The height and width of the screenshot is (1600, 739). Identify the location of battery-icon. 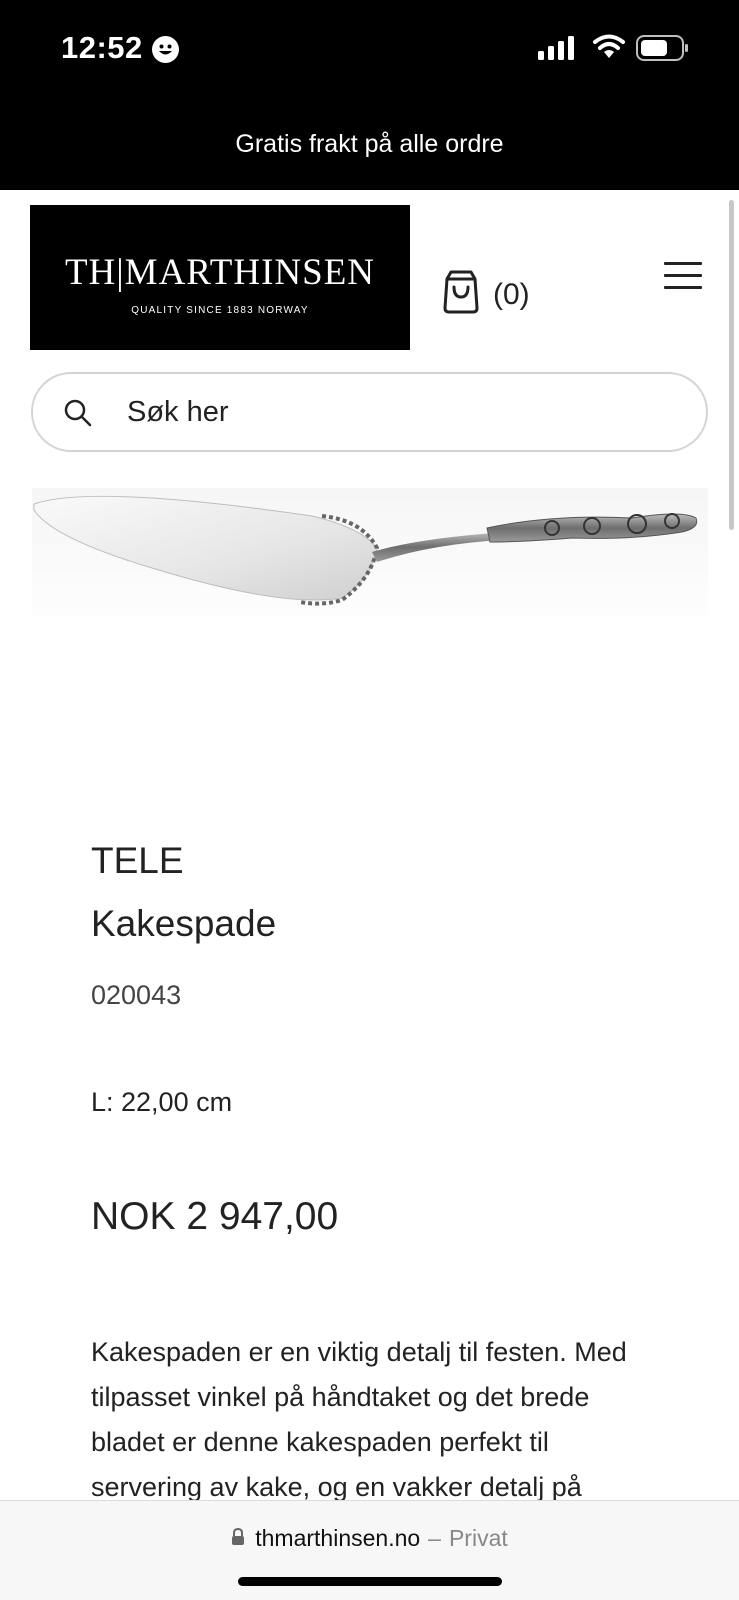
(663, 50).